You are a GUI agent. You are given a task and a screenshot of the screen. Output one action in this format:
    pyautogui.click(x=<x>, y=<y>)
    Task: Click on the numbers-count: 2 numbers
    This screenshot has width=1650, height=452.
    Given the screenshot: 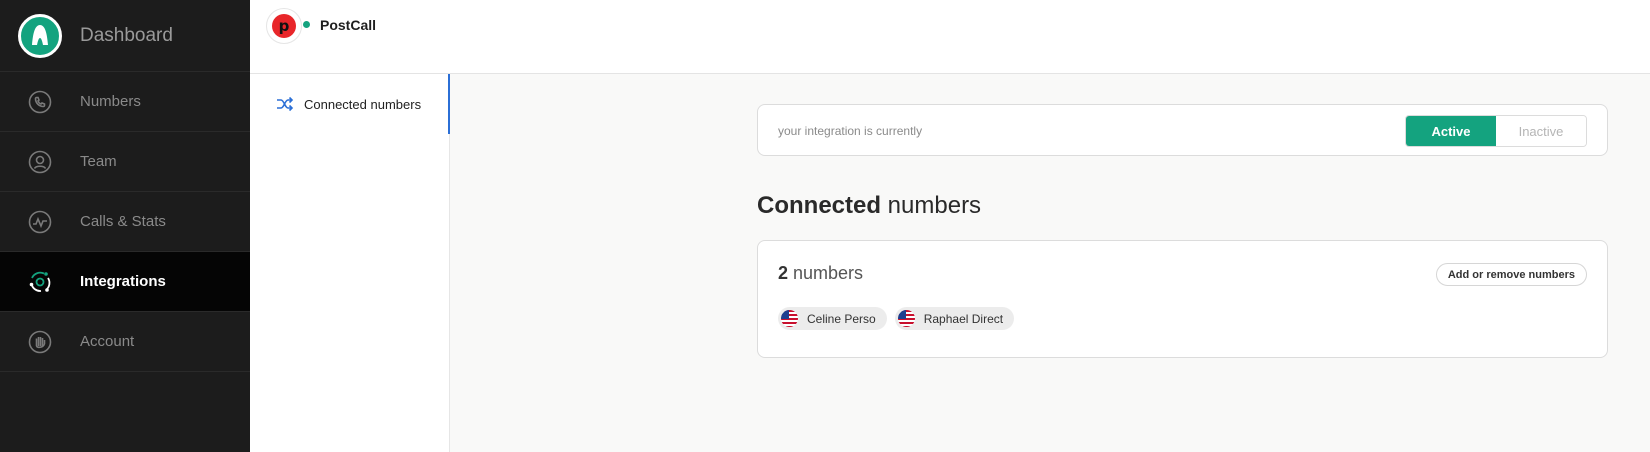 What is the action you would take?
    pyautogui.click(x=820, y=273)
    